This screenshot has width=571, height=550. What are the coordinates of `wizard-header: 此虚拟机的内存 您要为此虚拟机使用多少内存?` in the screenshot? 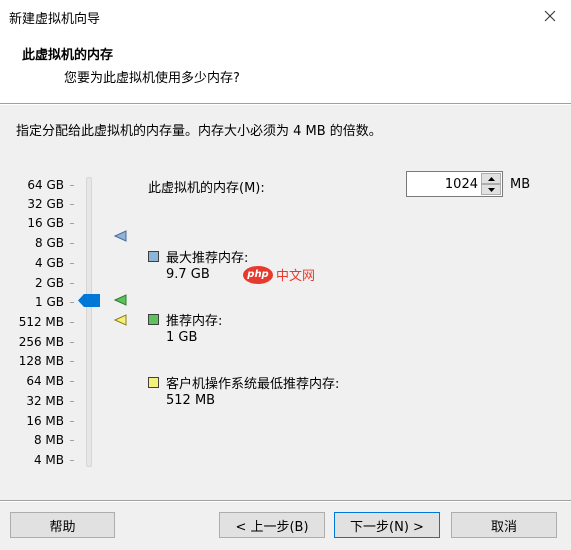 It's located at (285, 68).